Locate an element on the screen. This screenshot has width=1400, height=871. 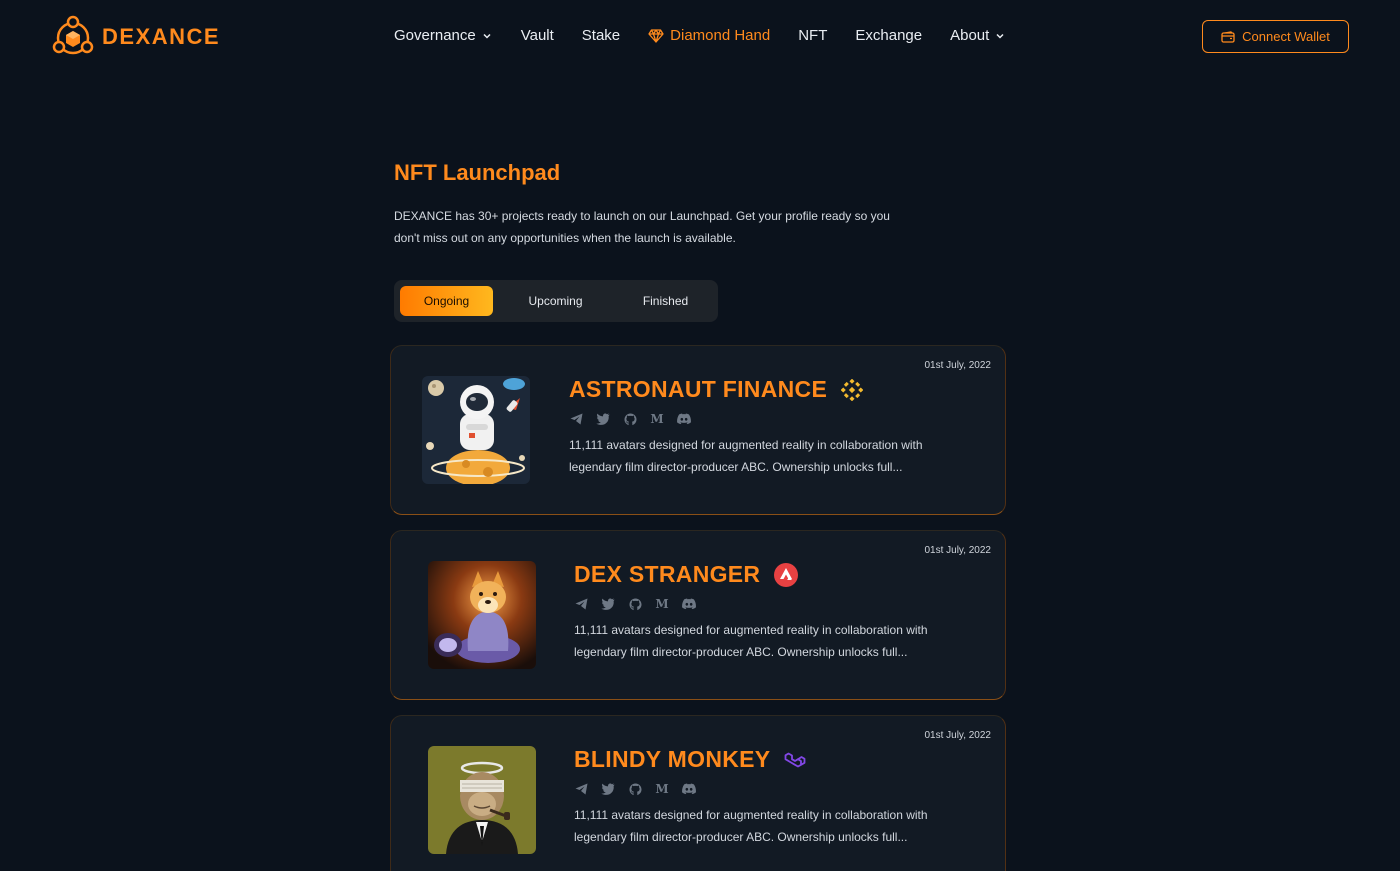
diamond-icon is located at coordinates (656, 35).